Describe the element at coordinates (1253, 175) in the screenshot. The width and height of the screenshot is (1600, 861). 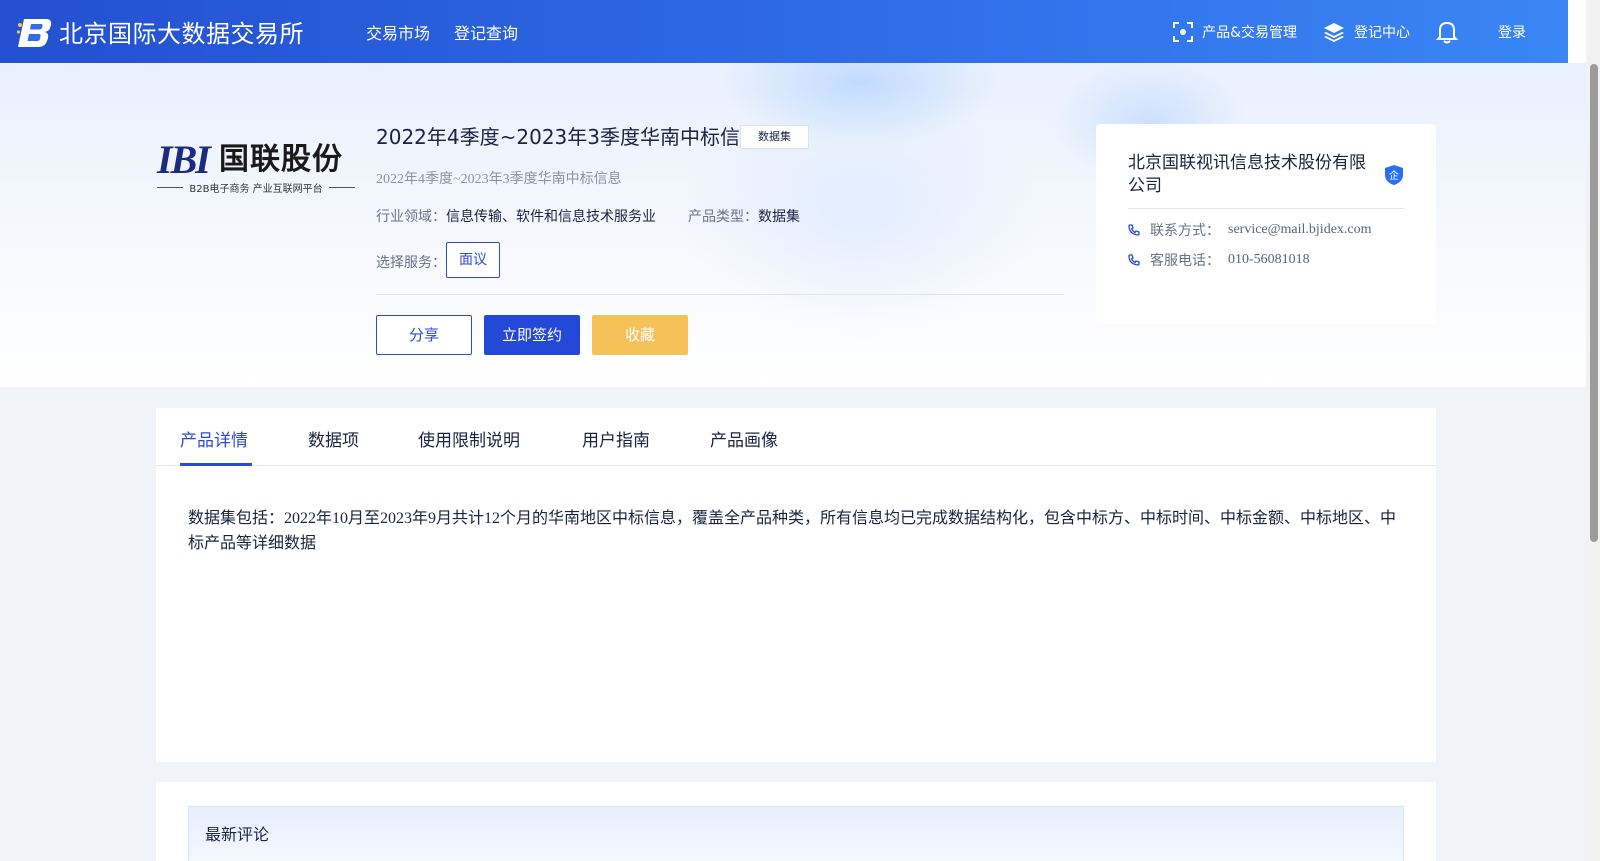
I see `seller-name: 北京国联视讯信息技术股份有限公司` at that location.